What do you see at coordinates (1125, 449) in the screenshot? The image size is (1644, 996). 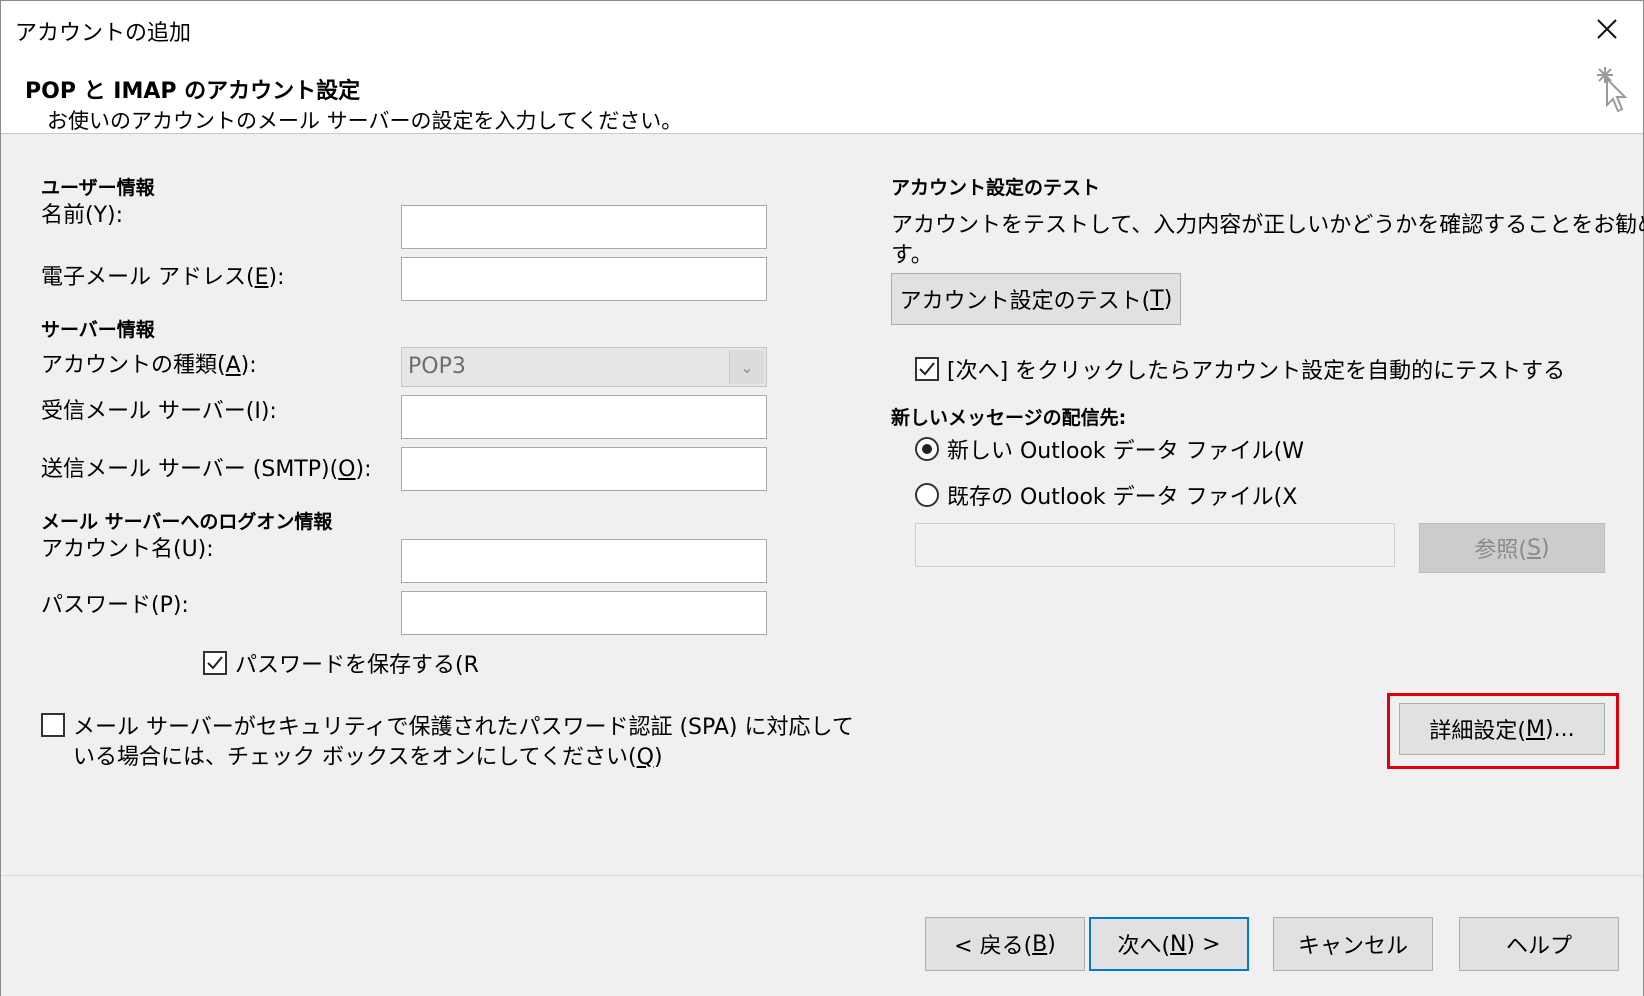 I see `new-data-file-label: 新しい Outlook データ ファイル(W` at bounding box center [1125, 449].